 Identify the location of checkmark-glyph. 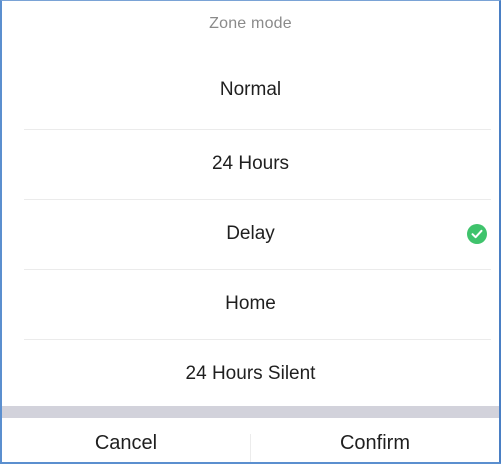
(477, 234).